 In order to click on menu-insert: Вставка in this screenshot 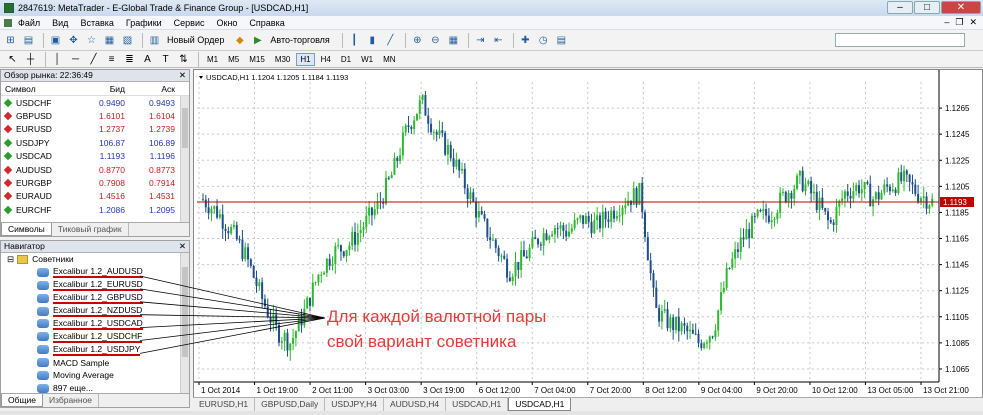, I will do `click(96, 23)`.